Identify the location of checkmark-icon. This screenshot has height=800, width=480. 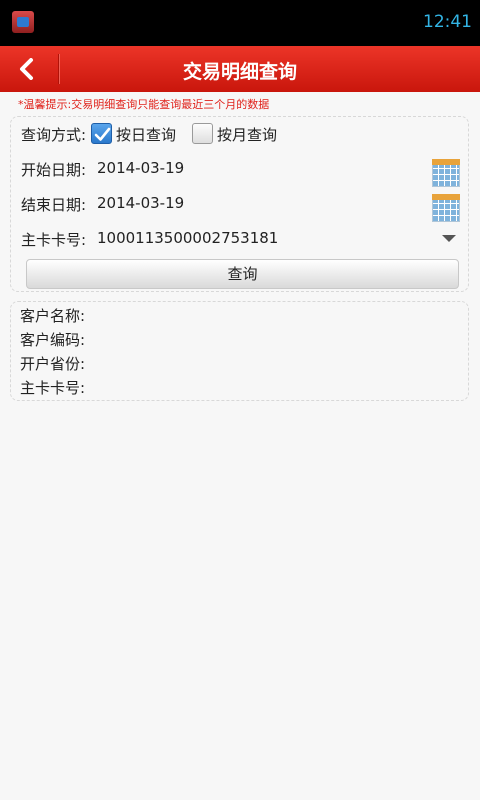
(102, 134).